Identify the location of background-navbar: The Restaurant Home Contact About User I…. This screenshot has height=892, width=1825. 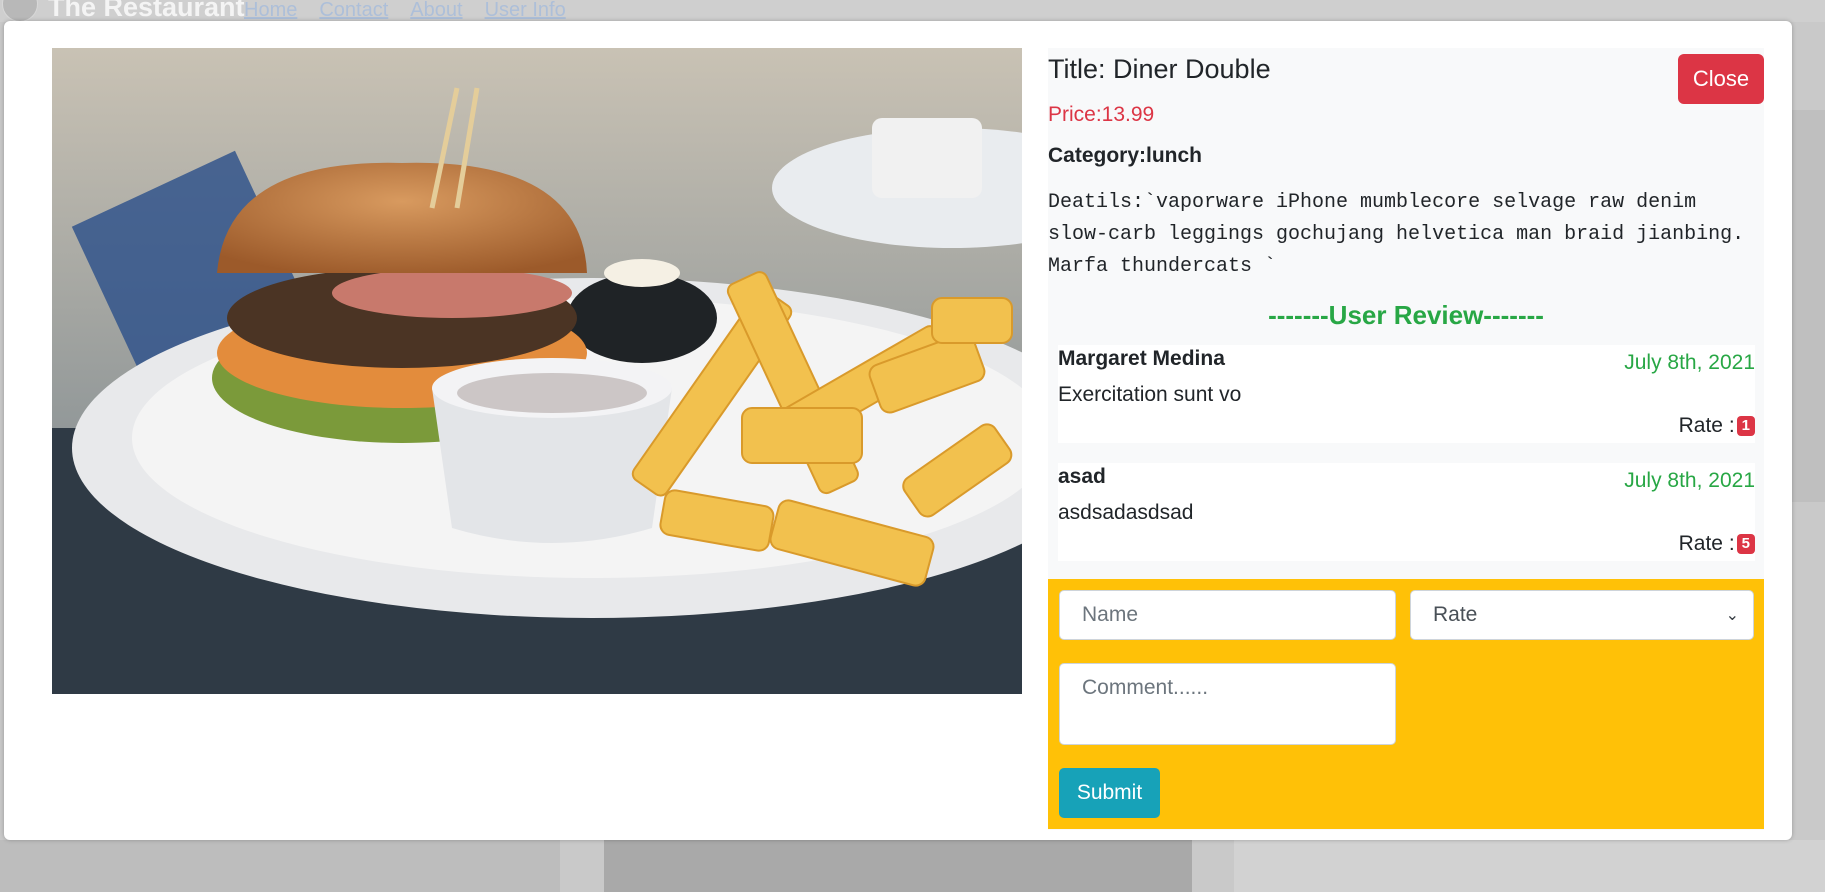
(912, 11).